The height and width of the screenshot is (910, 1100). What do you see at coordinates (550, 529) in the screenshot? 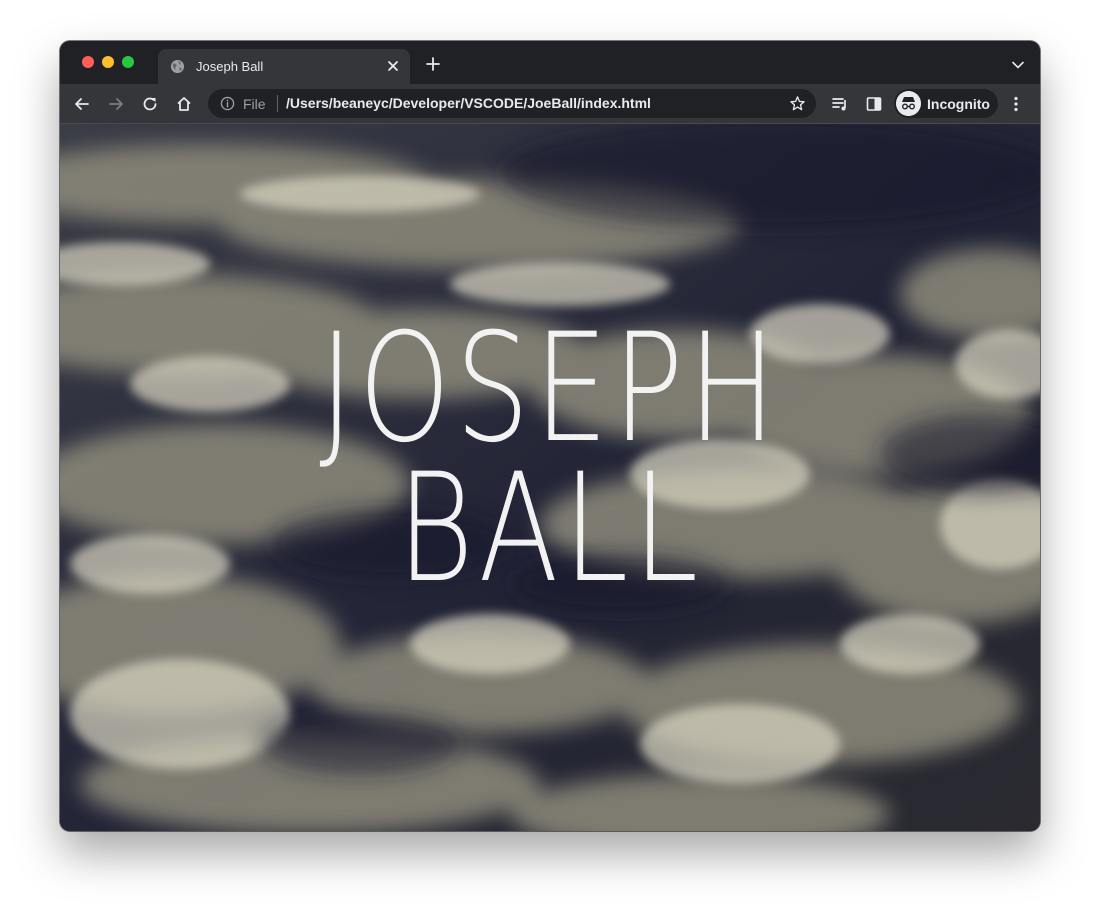
I see `hero-last-name: Ball` at bounding box center [550, 529].